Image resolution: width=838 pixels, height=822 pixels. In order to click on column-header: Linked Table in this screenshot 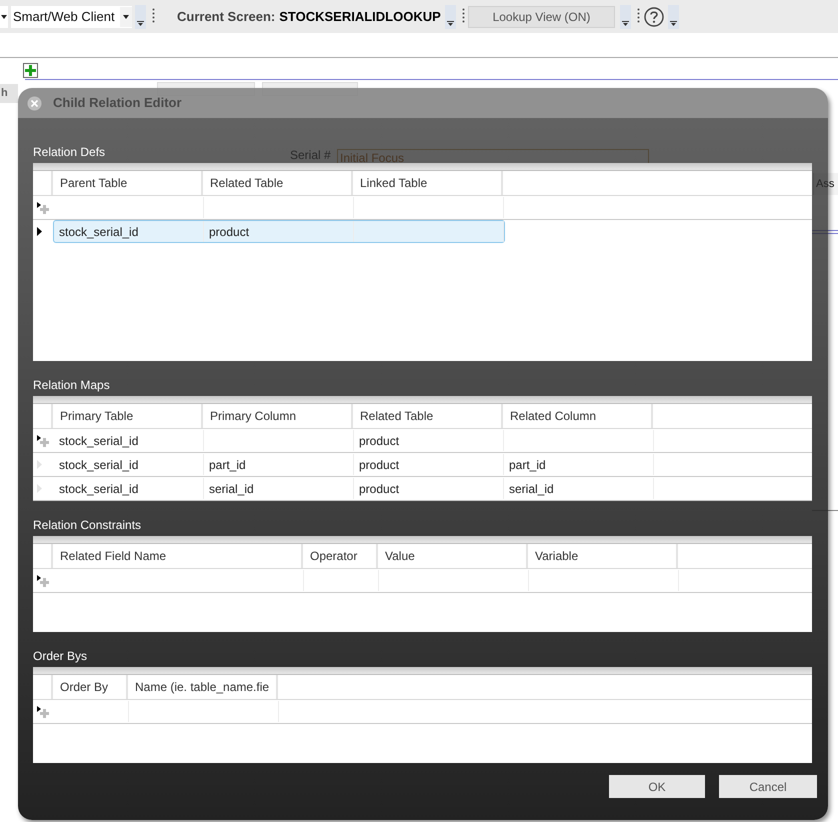, I will do `click(428, 183)`.